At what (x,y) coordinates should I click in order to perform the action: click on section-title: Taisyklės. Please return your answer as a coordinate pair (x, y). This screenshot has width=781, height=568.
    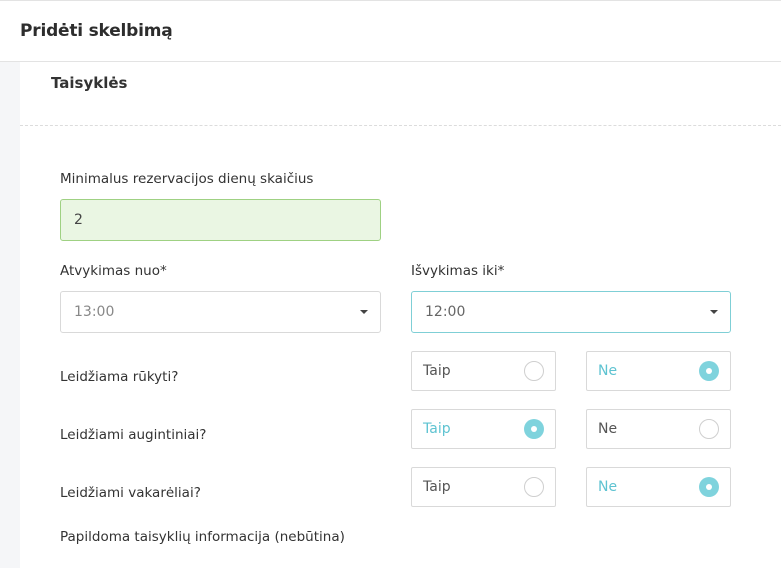
    Looking at the image, I should click on (89, 83).